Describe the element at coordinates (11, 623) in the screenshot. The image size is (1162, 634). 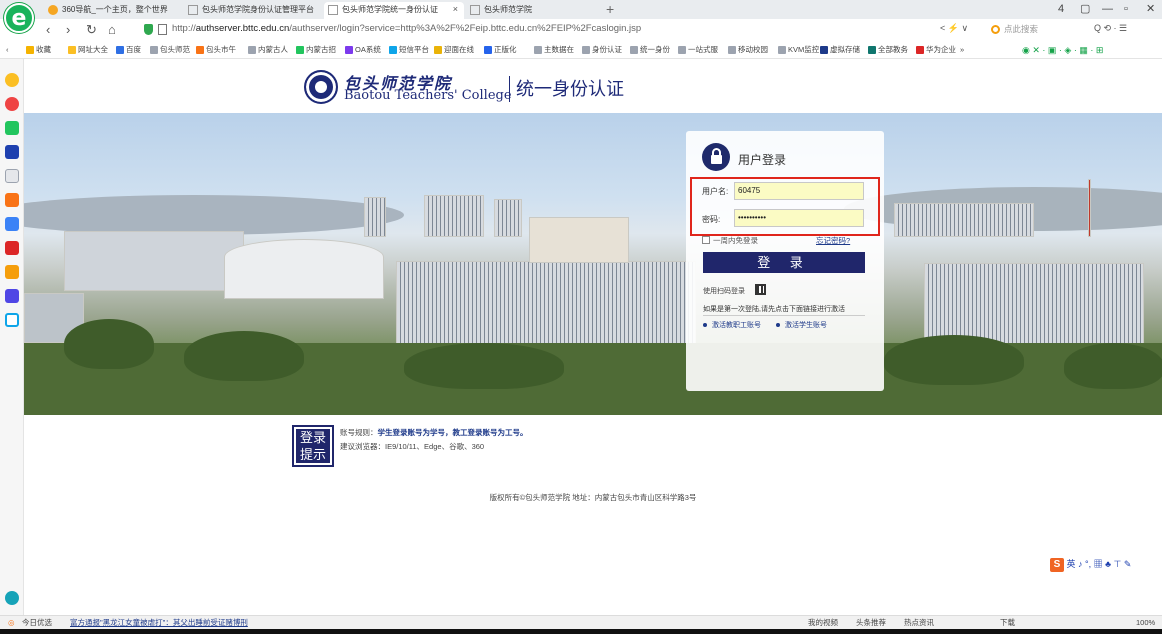
I see `today-pick-icon: ◎` at that location.